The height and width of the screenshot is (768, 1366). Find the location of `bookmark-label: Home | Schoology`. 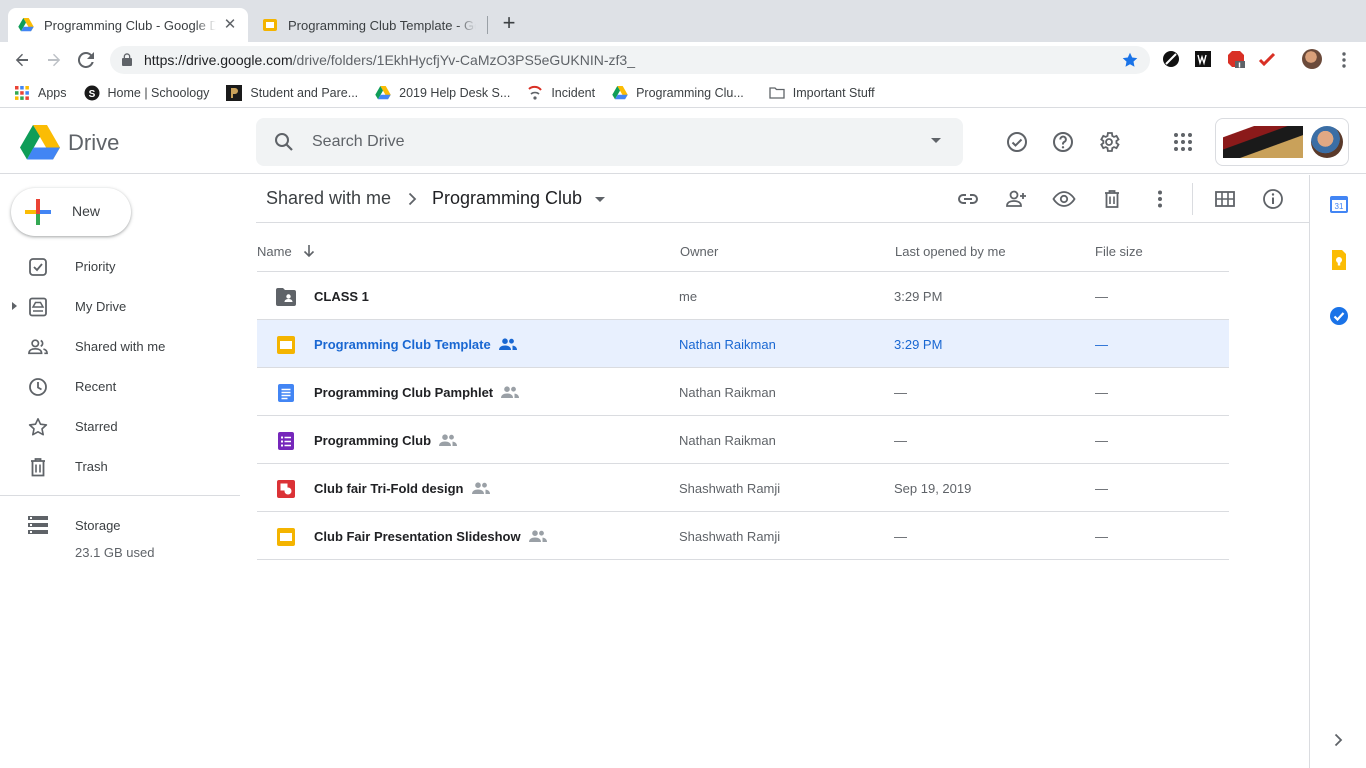

bookmark-label: Home | Schoology is located at coordinates (158, 92).